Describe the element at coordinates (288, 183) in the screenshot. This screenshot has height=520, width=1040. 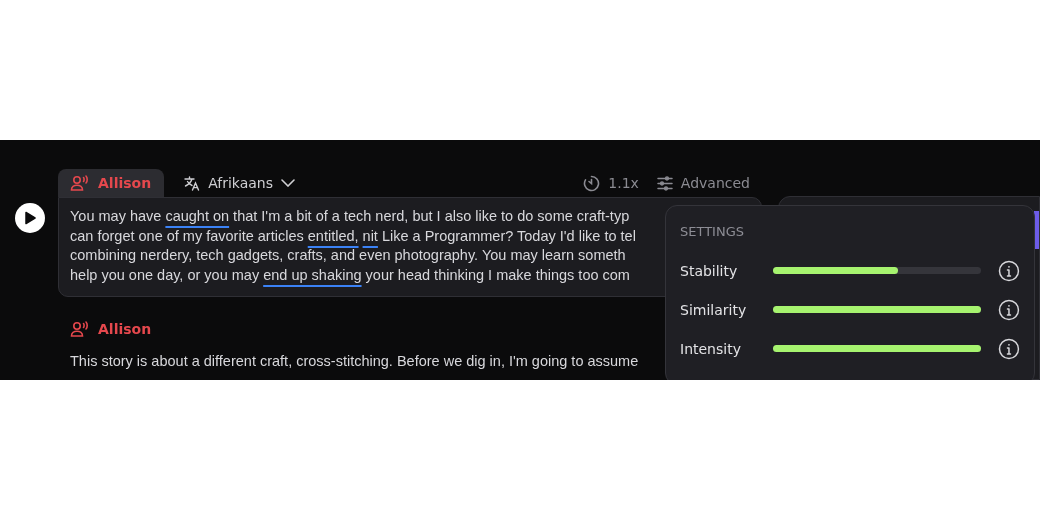
I see `chevron-icon` at that location.